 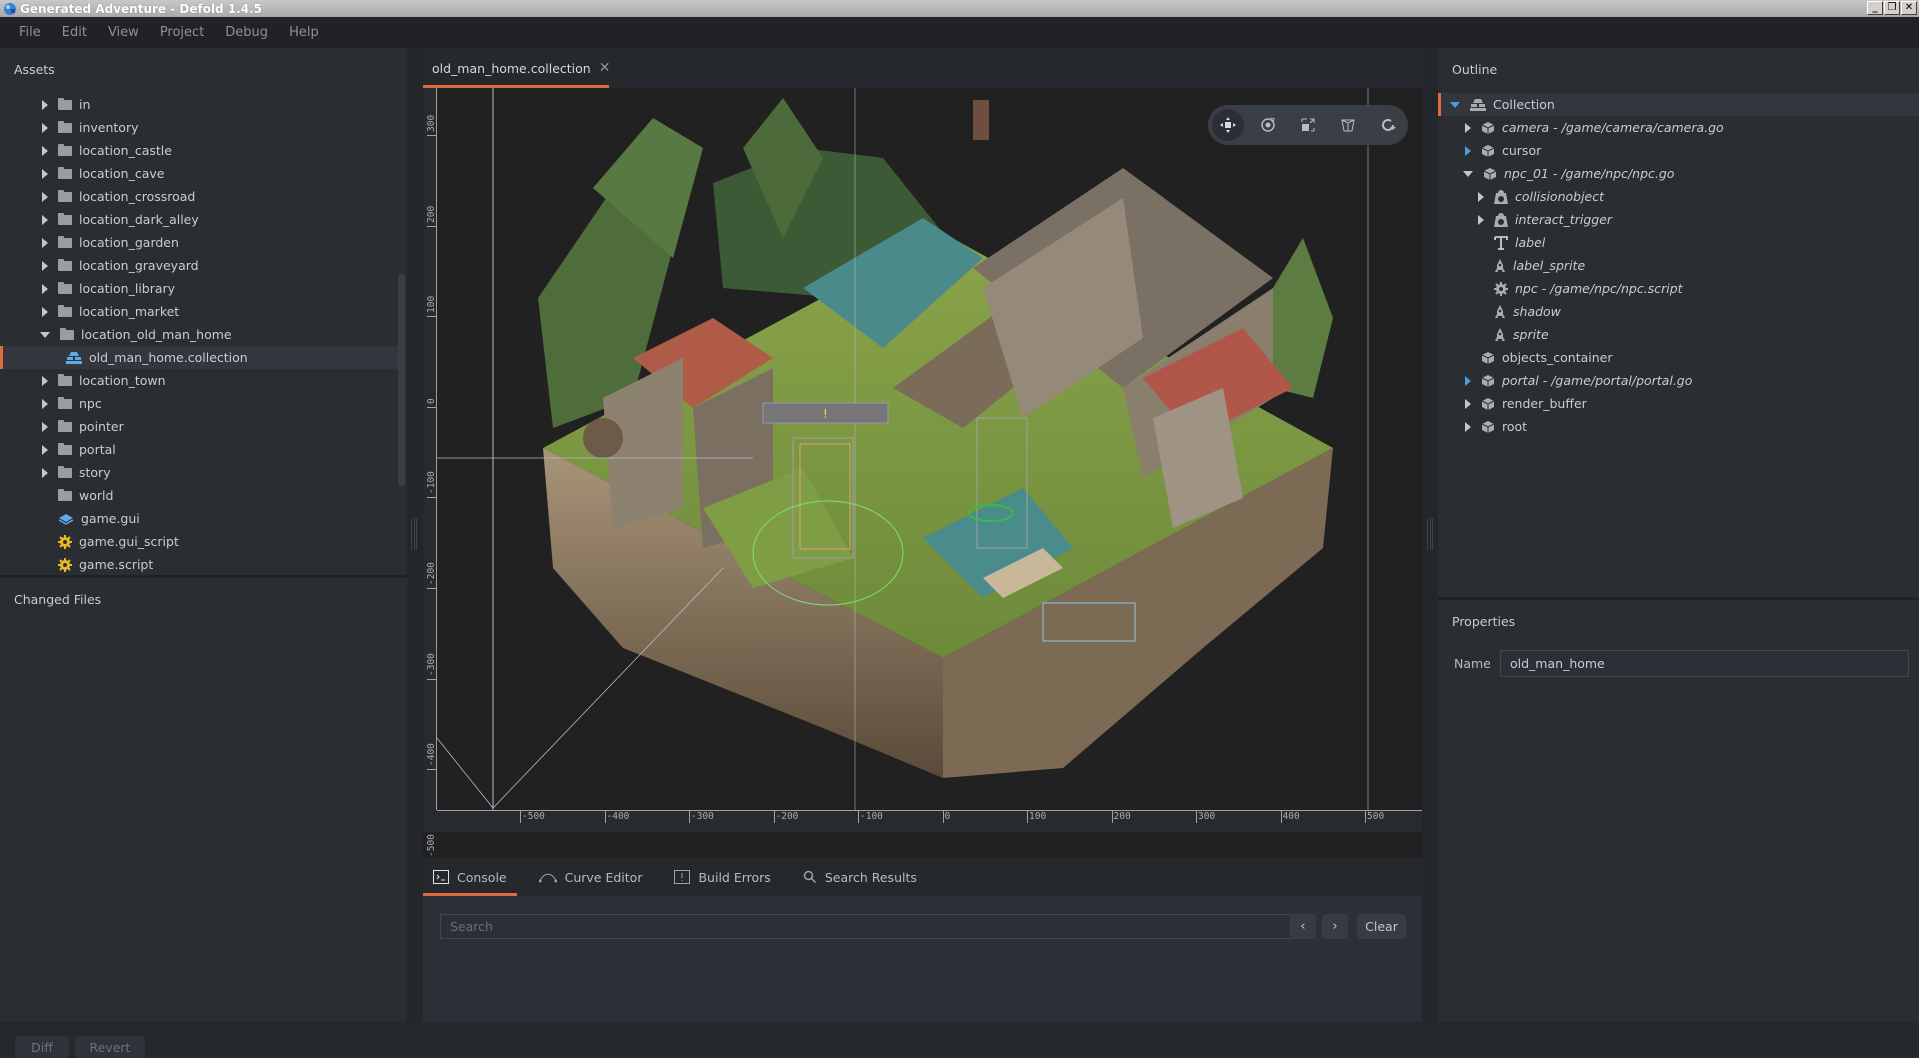 I want to click on restore-button: ❐, so click(x=1892, y=8).